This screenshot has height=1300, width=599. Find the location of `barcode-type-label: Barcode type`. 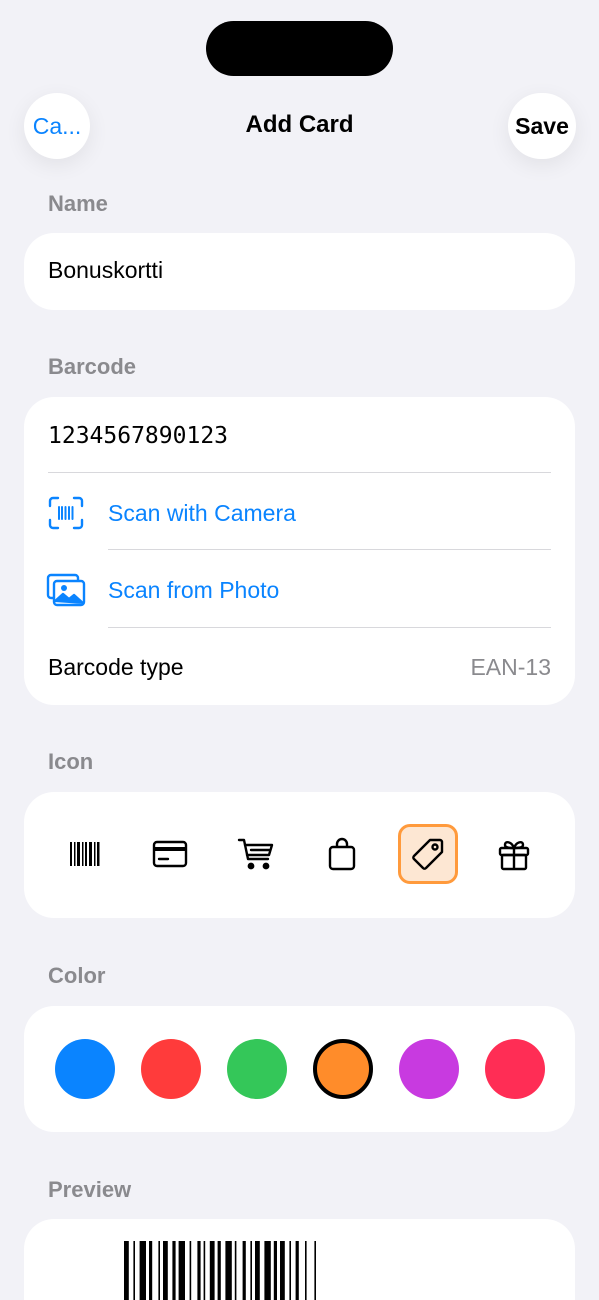

barcode-type-label: Barcode type is located at coordinates (116, 667).